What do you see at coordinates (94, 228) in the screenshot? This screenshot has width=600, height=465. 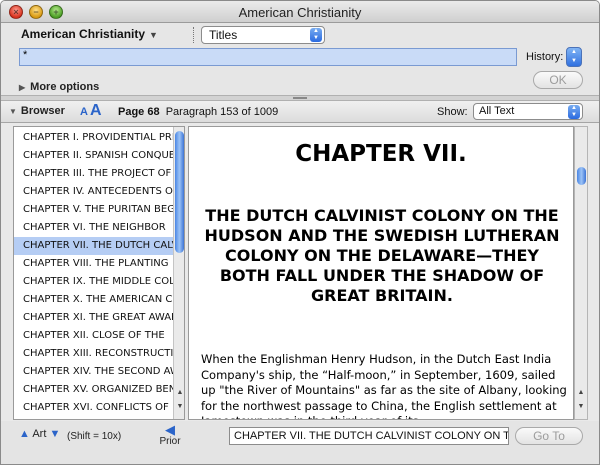 I see `chapter-list-item: CHAPTER VI. THE NEIGHBOR` at bounding box center [94, 228].